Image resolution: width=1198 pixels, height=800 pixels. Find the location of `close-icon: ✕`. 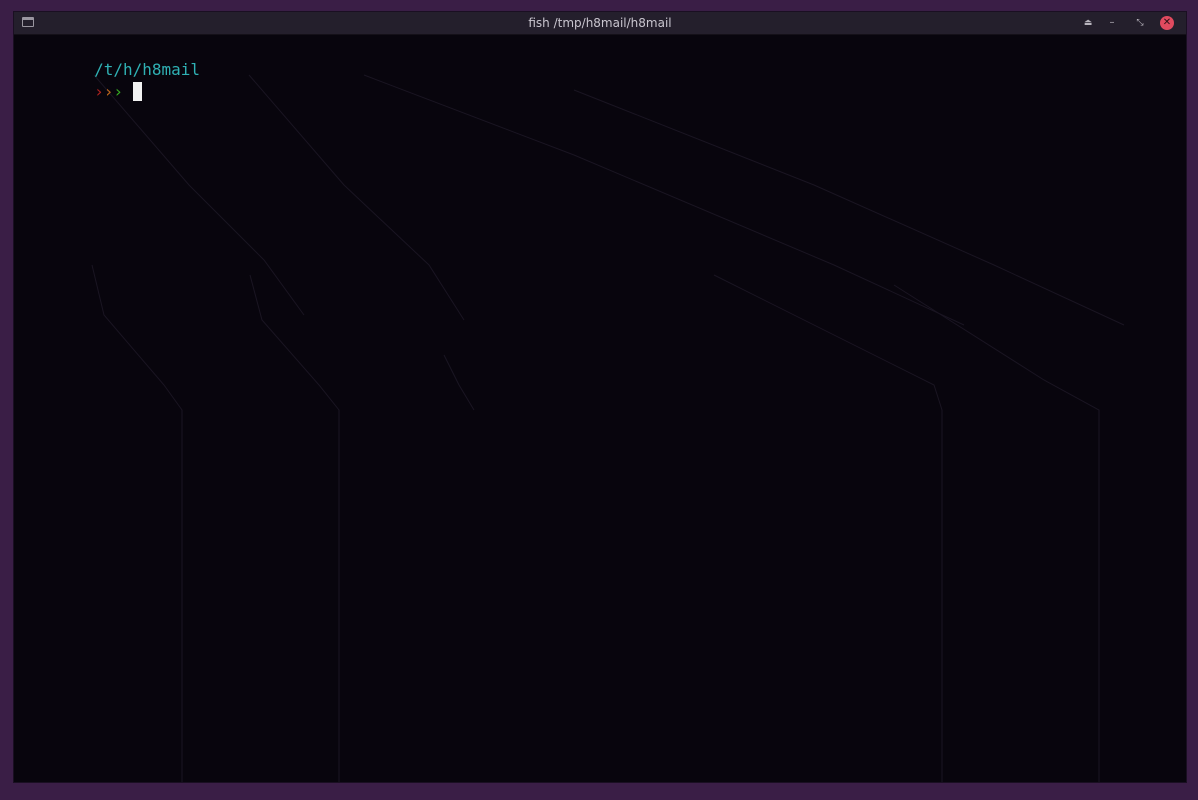

close-icon: ✕ is located at coordinates (1167, 23).